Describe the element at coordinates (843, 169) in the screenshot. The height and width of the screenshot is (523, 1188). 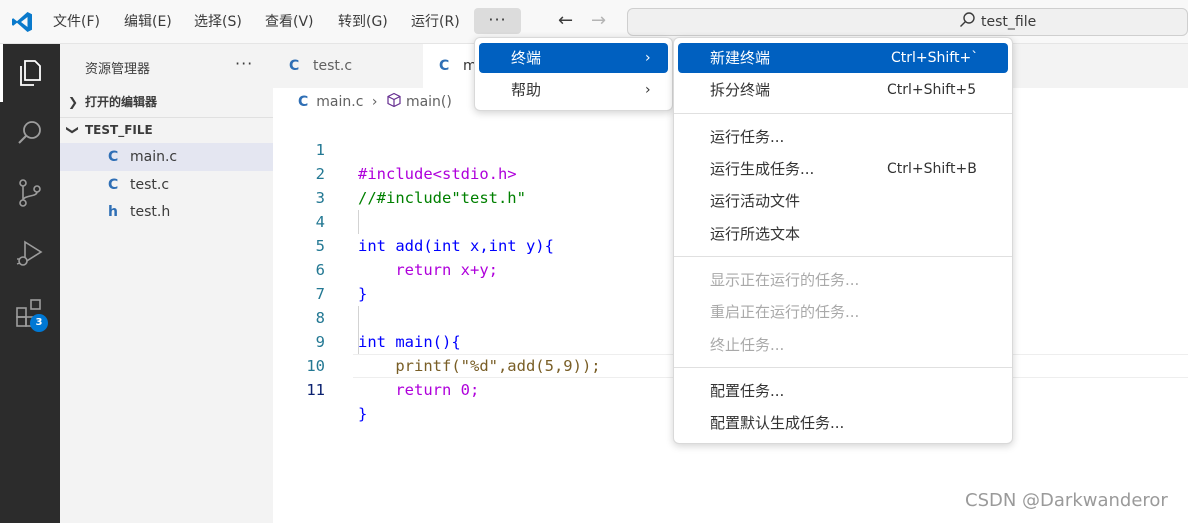
I see `menu-item-run-build-task: 运行生成任务... Ctrl+Shift+B` at that location.